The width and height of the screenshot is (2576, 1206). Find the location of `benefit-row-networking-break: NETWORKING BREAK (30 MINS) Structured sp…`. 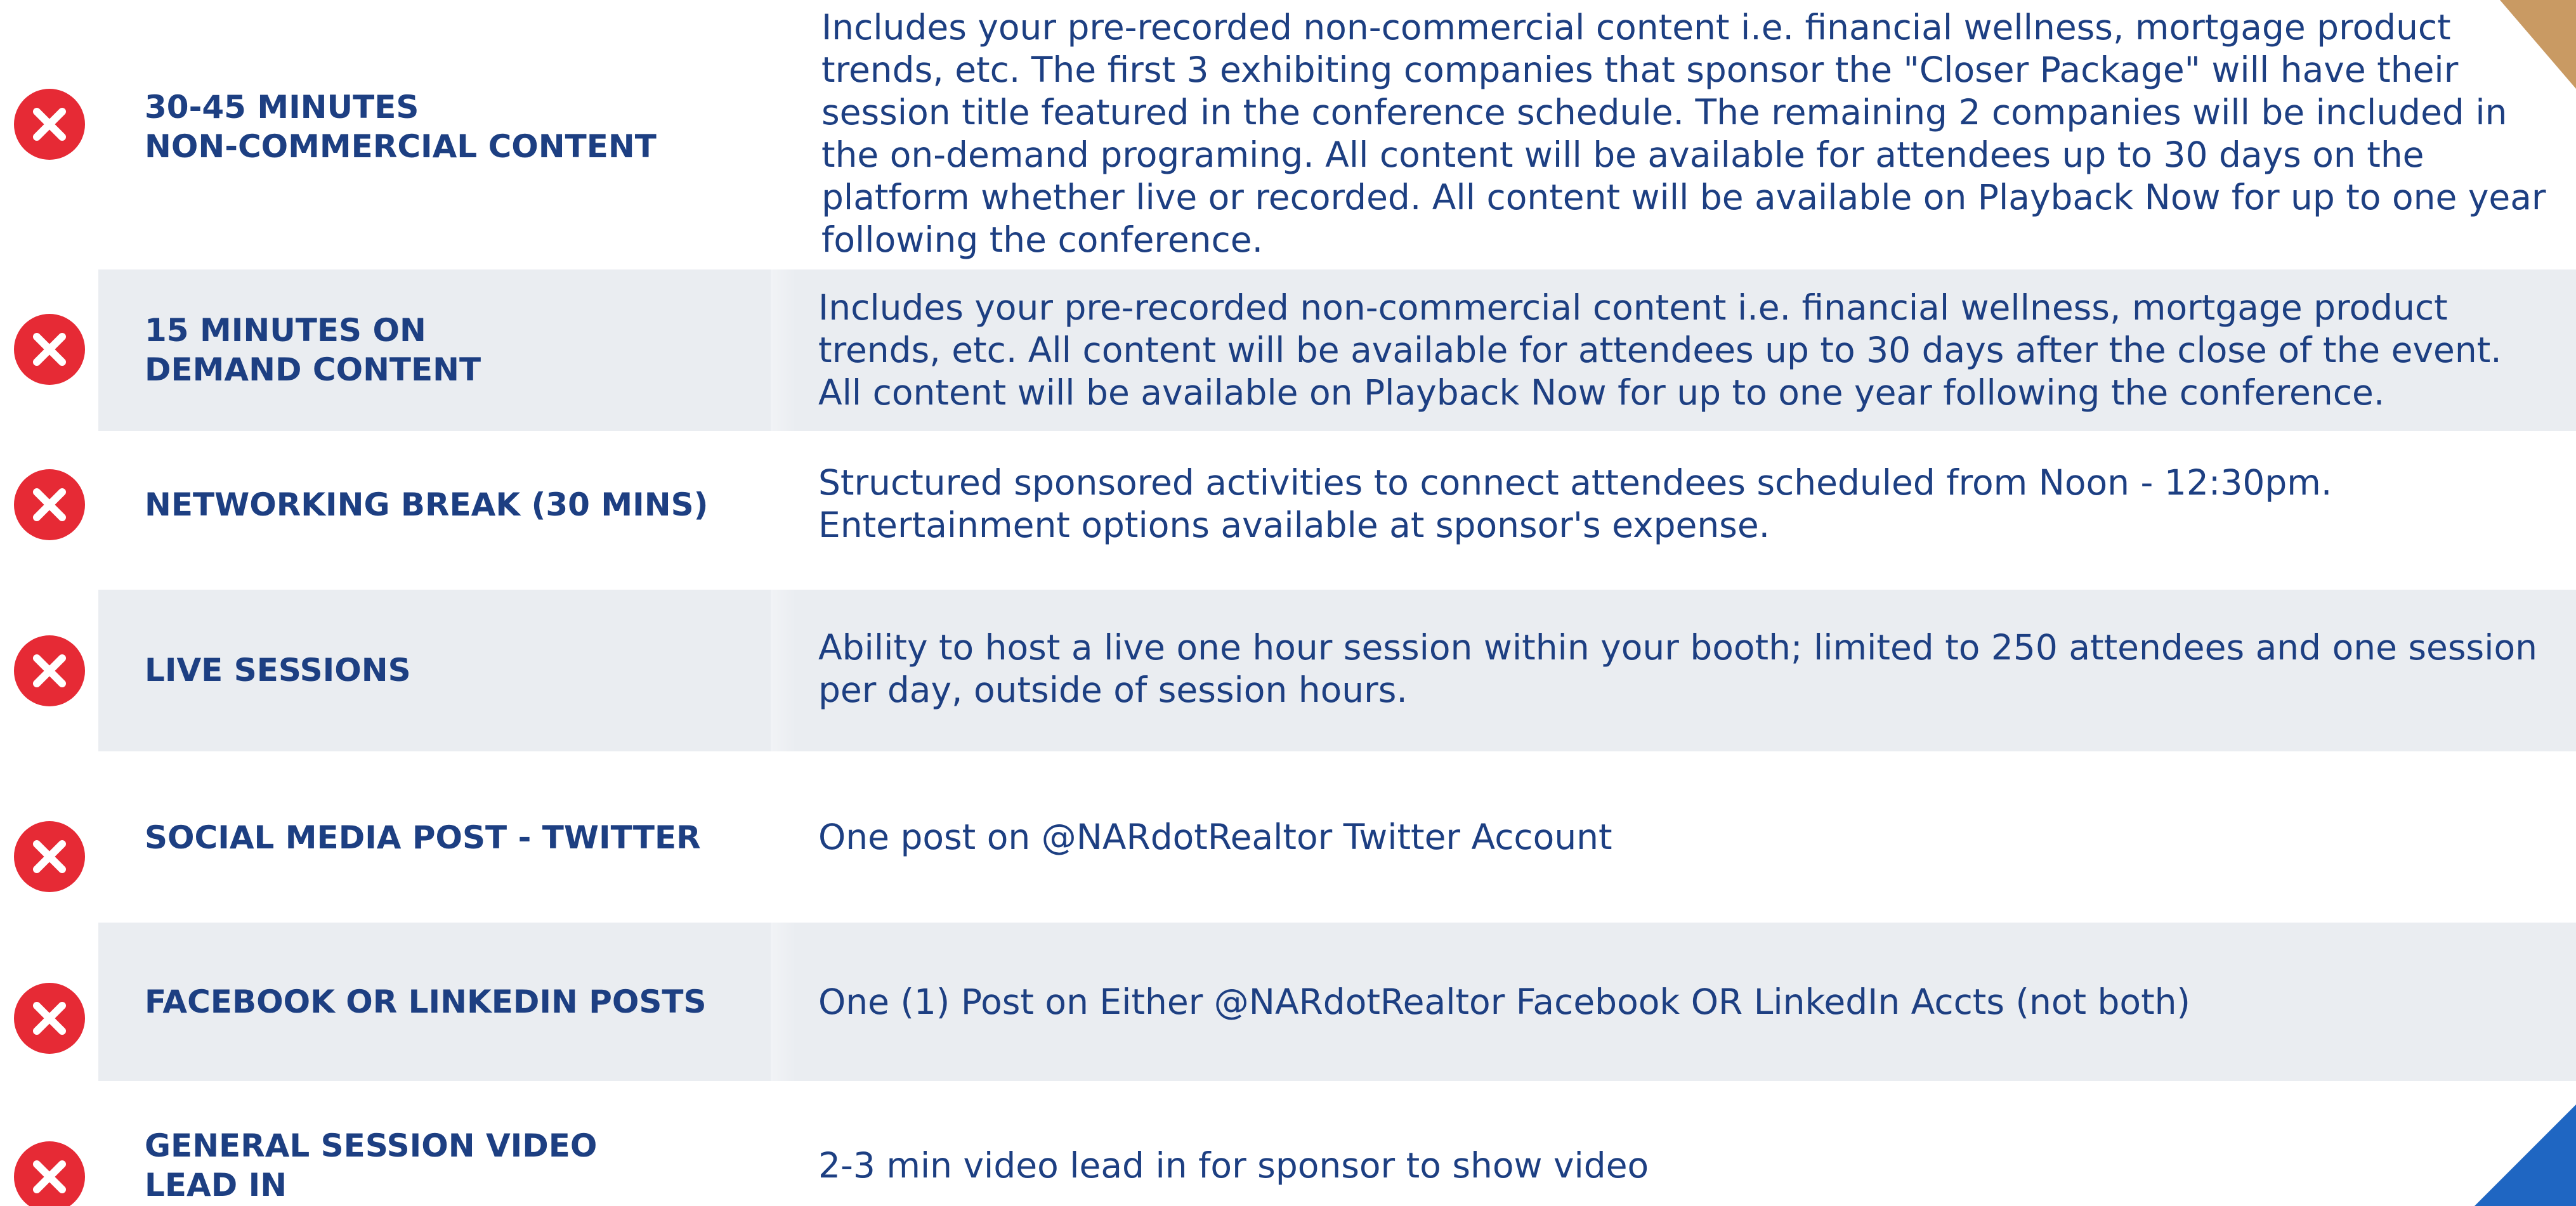

benefit-row-networking-break: NETWORKING BREAK (30 MINS) Structured sp… is located at coordinates (1288, 510).